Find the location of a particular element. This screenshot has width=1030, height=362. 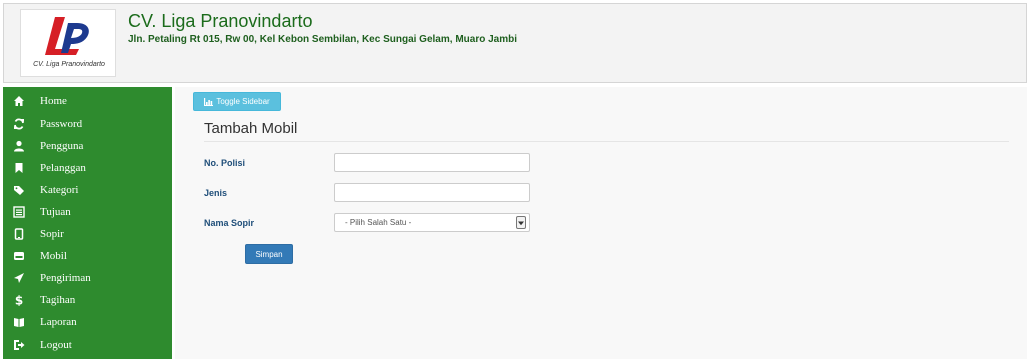

company-logo: CV. Liga Pranovindarto is located at coordinates (68, 43).